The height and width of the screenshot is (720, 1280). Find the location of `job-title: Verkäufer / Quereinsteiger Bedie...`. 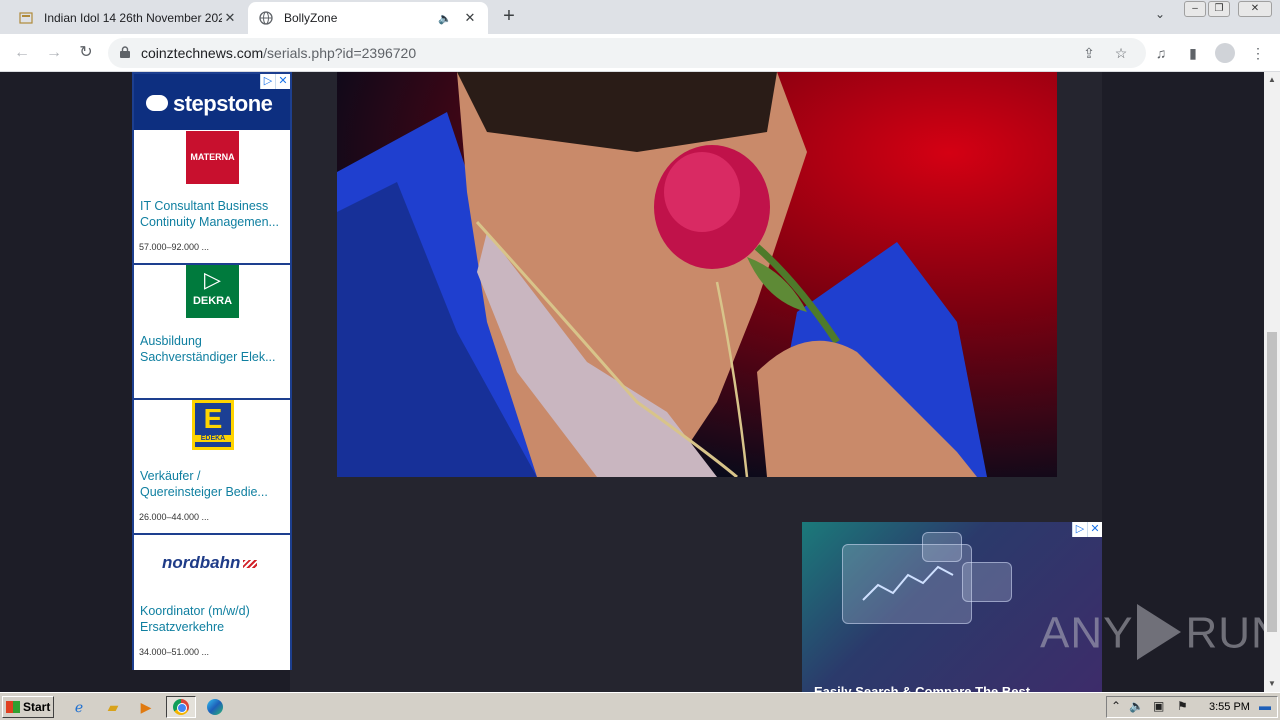

job-title: Verkäufer / Quereinsteiger Bedie... is located at coordinates (214, 484).